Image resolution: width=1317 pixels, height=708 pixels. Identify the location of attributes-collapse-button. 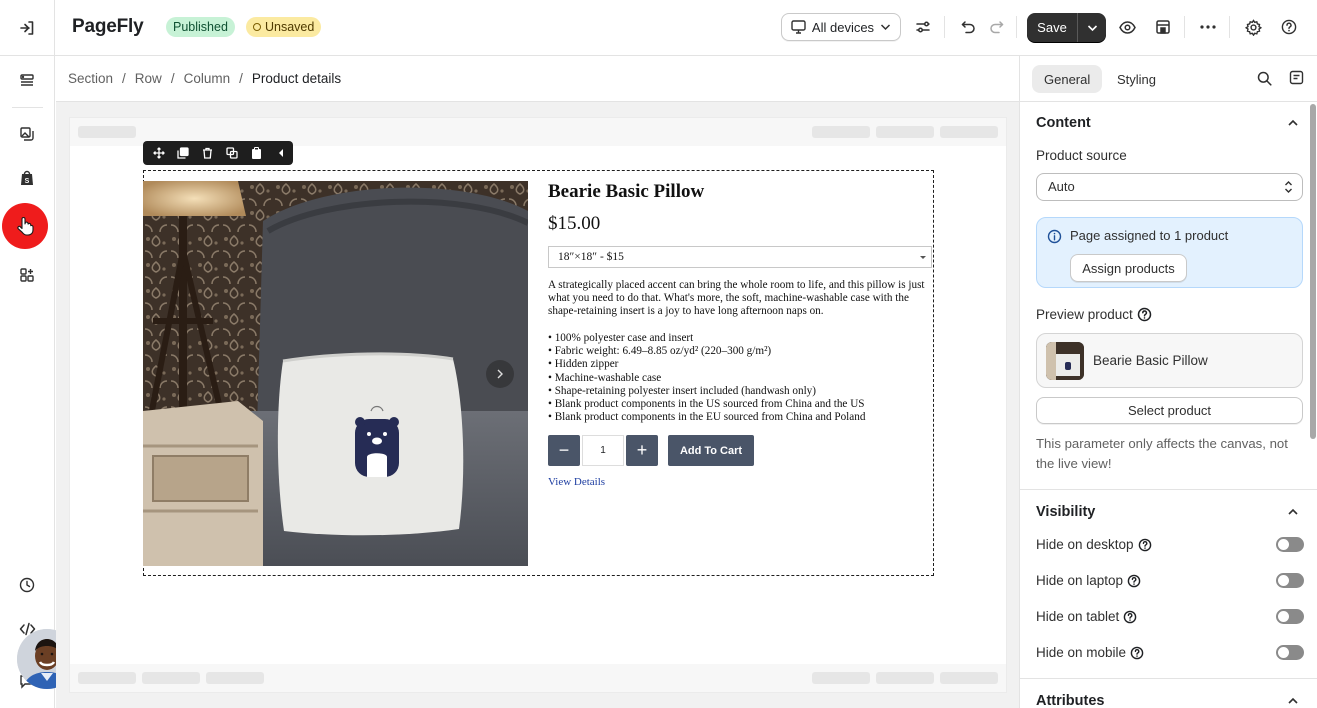
(1293, 701).